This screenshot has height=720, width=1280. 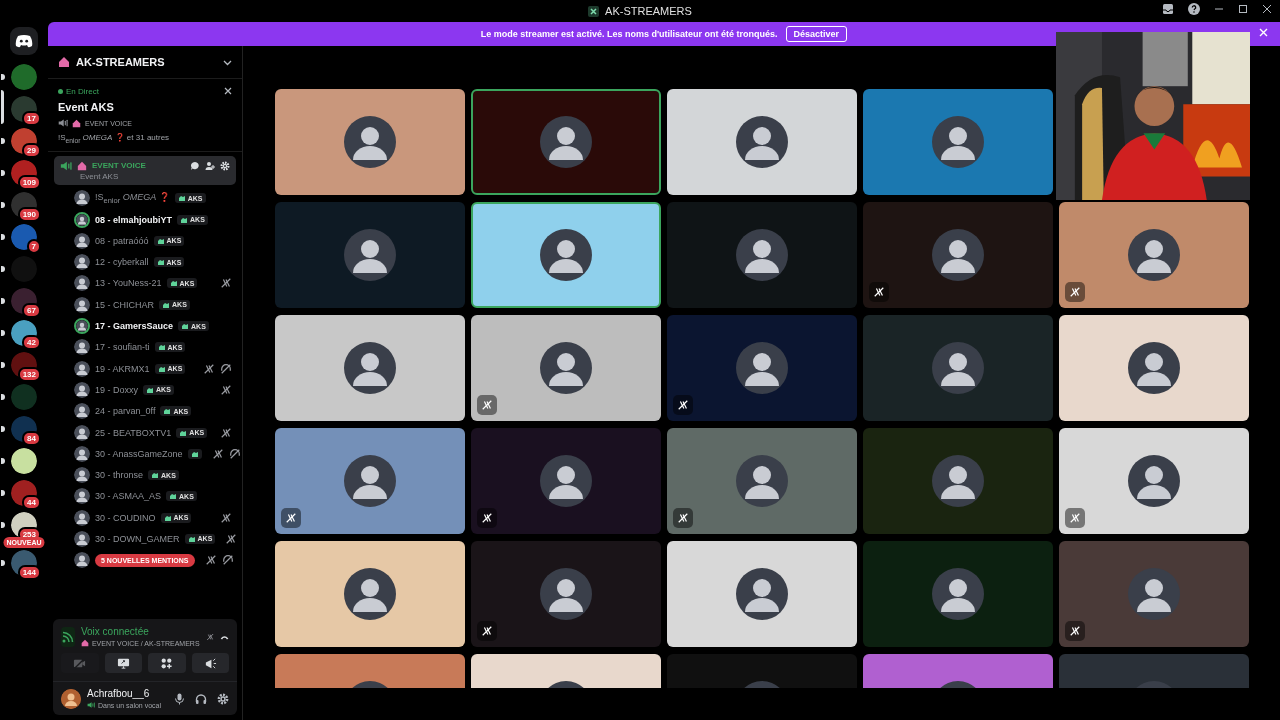 I want to click on member-name: 19 - Doxxy, so click(x=116, y=389).